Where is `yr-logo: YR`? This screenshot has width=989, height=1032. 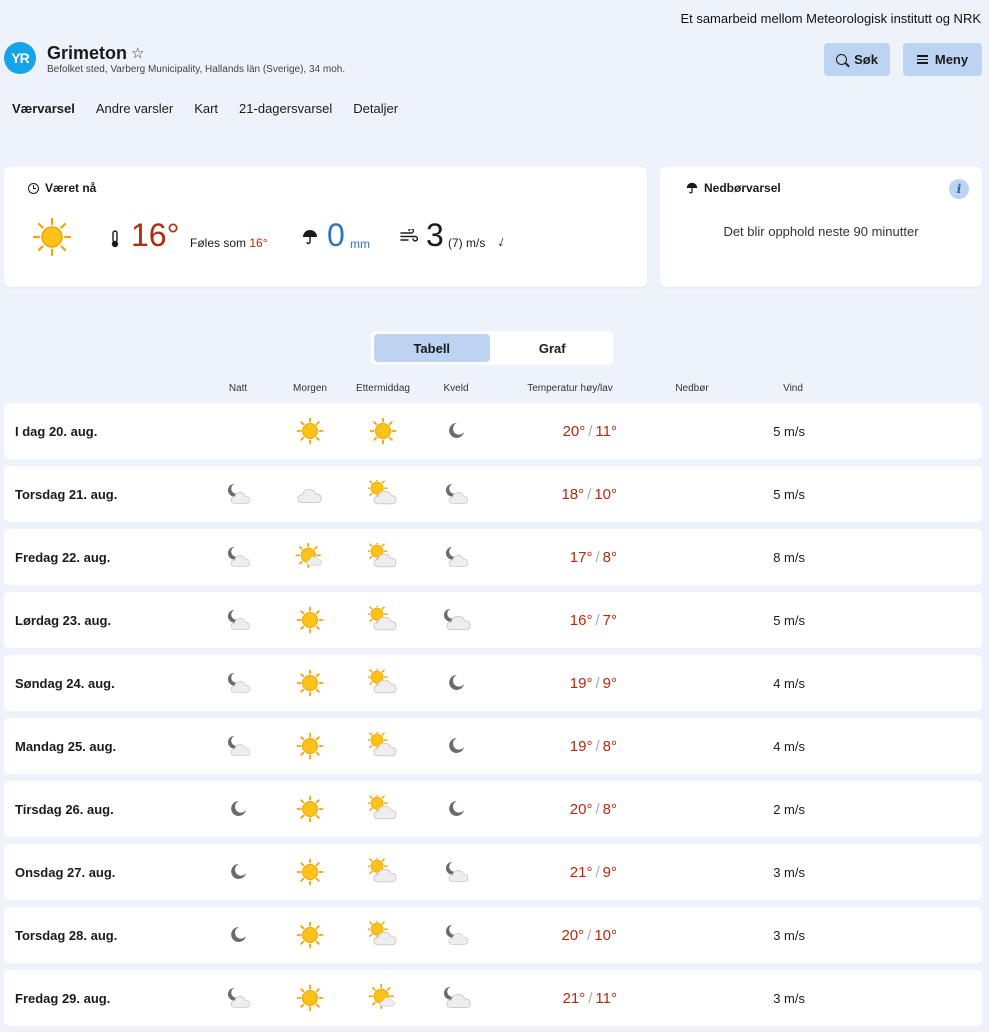
yr-logo: YR is located at coordinates (20, 58).